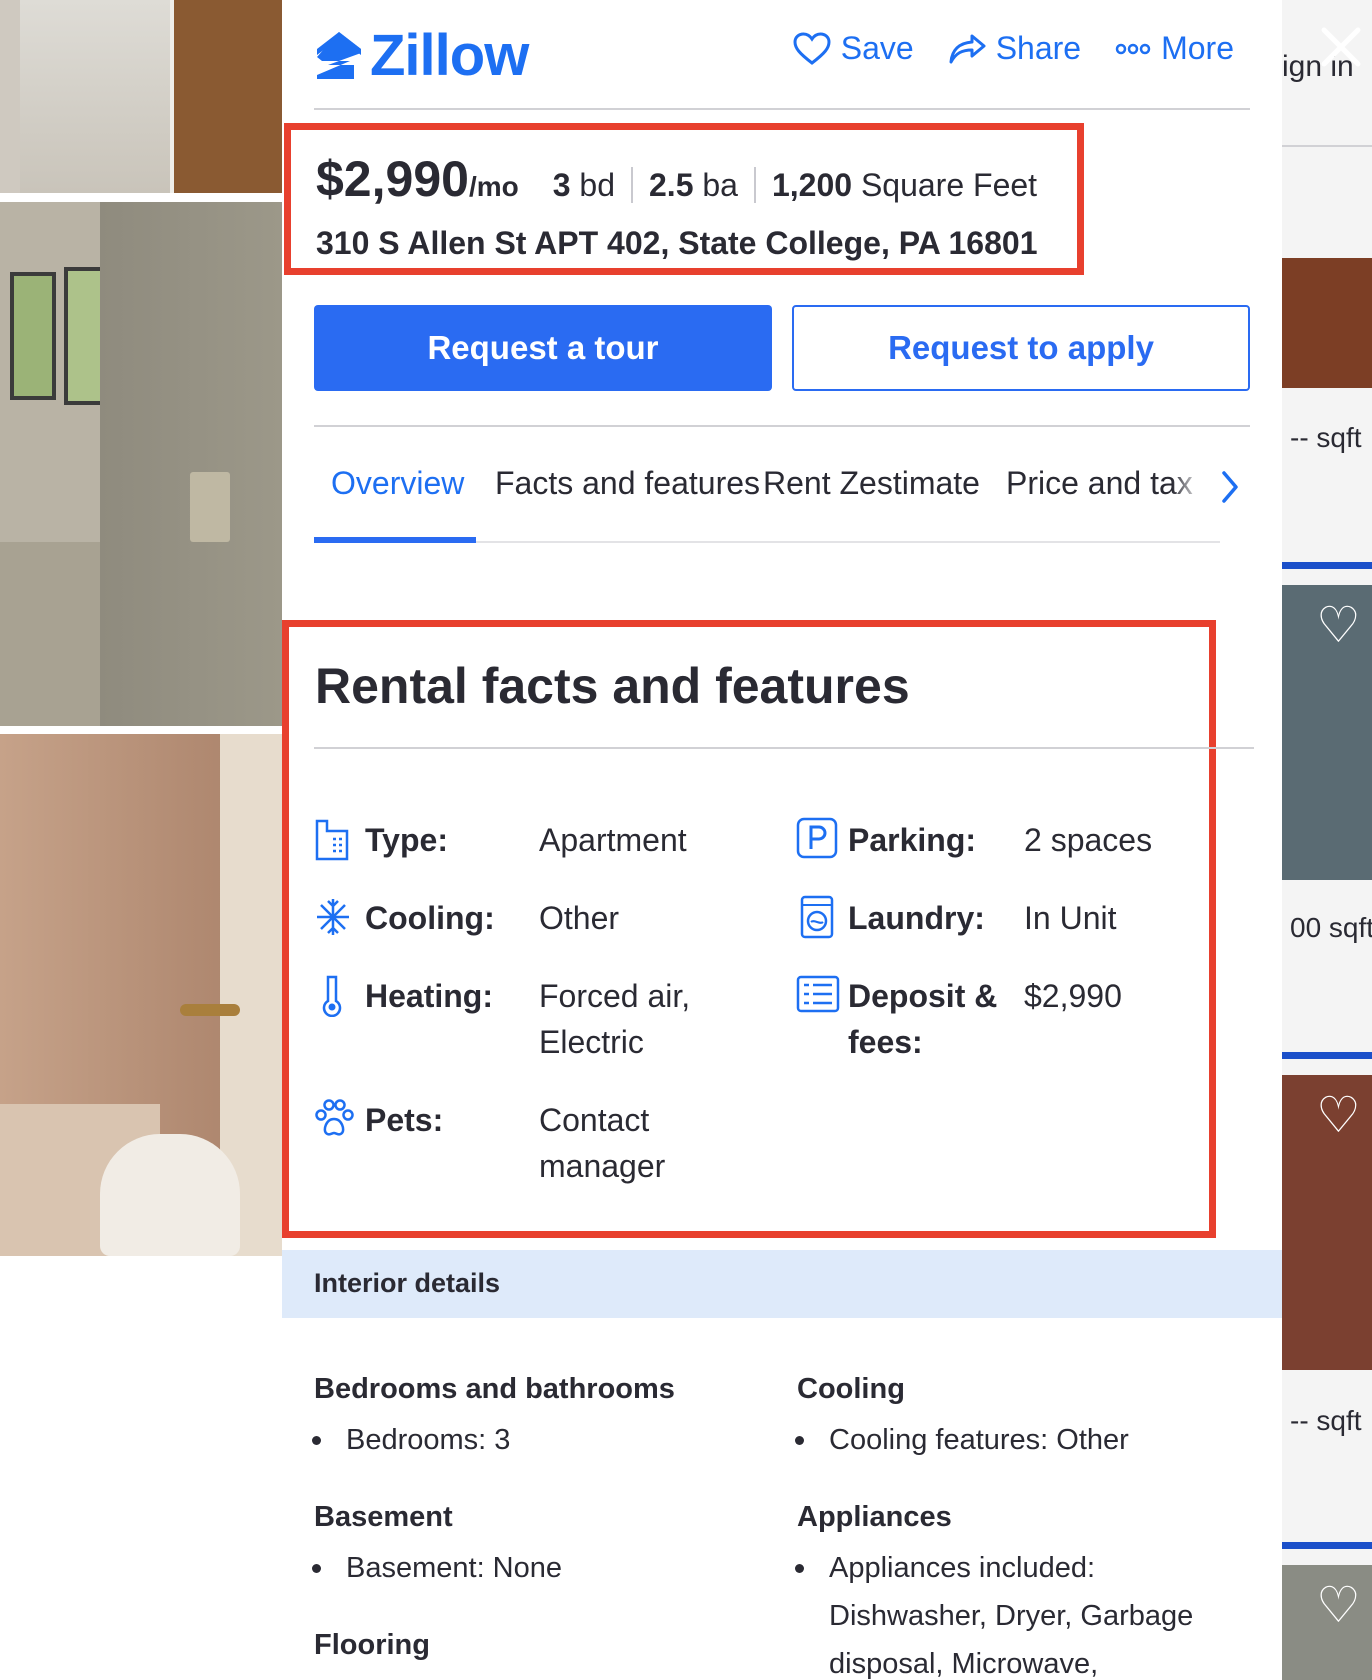 This screenshot has height=1680, width=1372. What do you see at coordinates (392, 179) in the screenshot?
I see `listing-price: $2,990` at bounding box center [392, 179].